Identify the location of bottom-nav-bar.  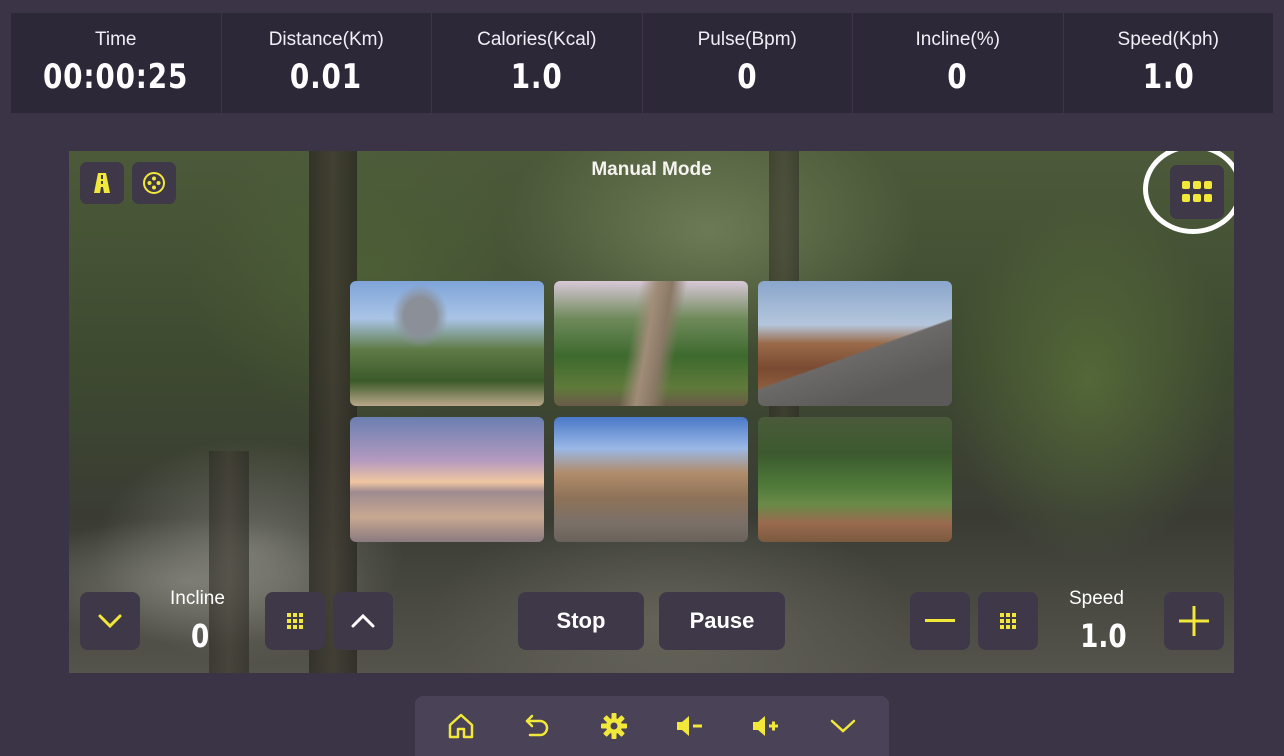
(652, 726).